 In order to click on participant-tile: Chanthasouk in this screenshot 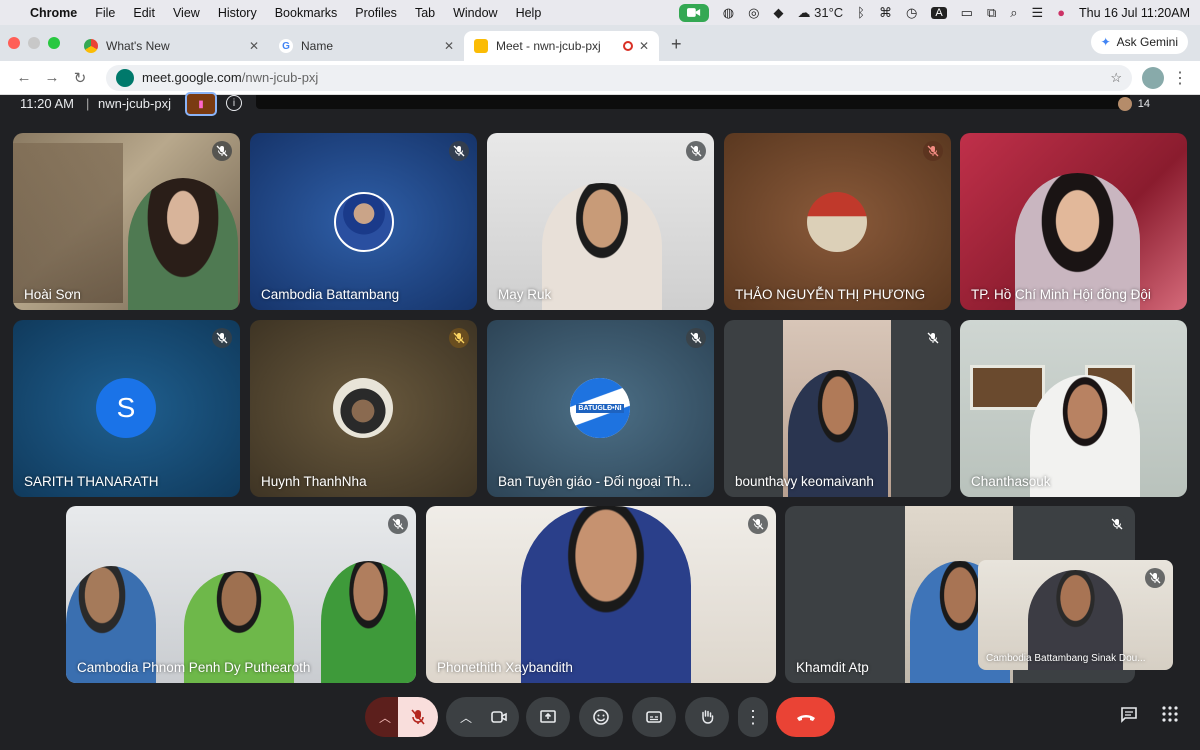, I will do `click(1073, 408)`.